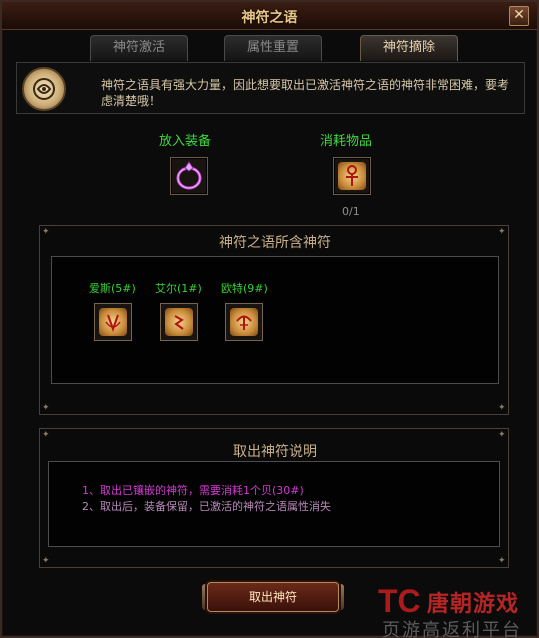 Image resolution: width=539 pixels, height=638 pixels. I want to click on rune-ais-icon, so click(113, 322).